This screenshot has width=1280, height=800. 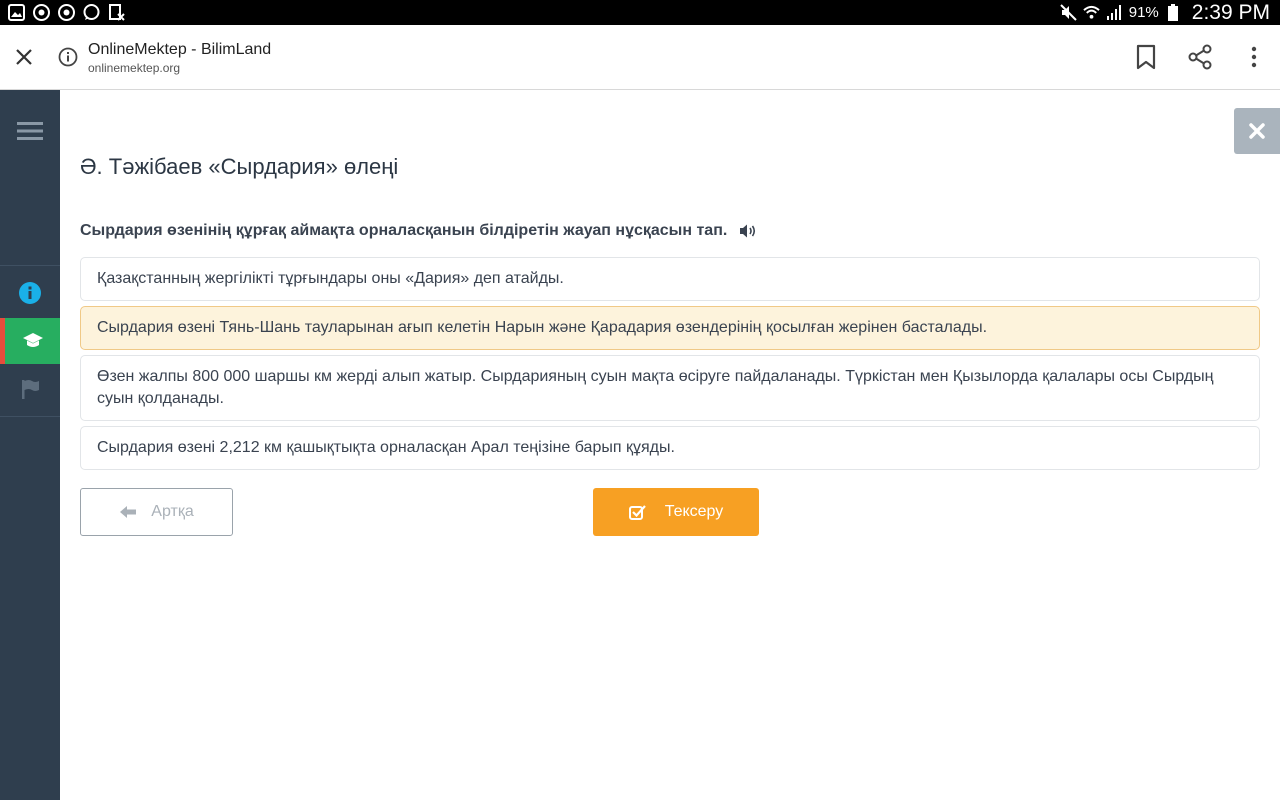 What do you see at coordinates (1114, 12) in the screenshot?
I see `signal-icon` at bounding box center [1114, 12].